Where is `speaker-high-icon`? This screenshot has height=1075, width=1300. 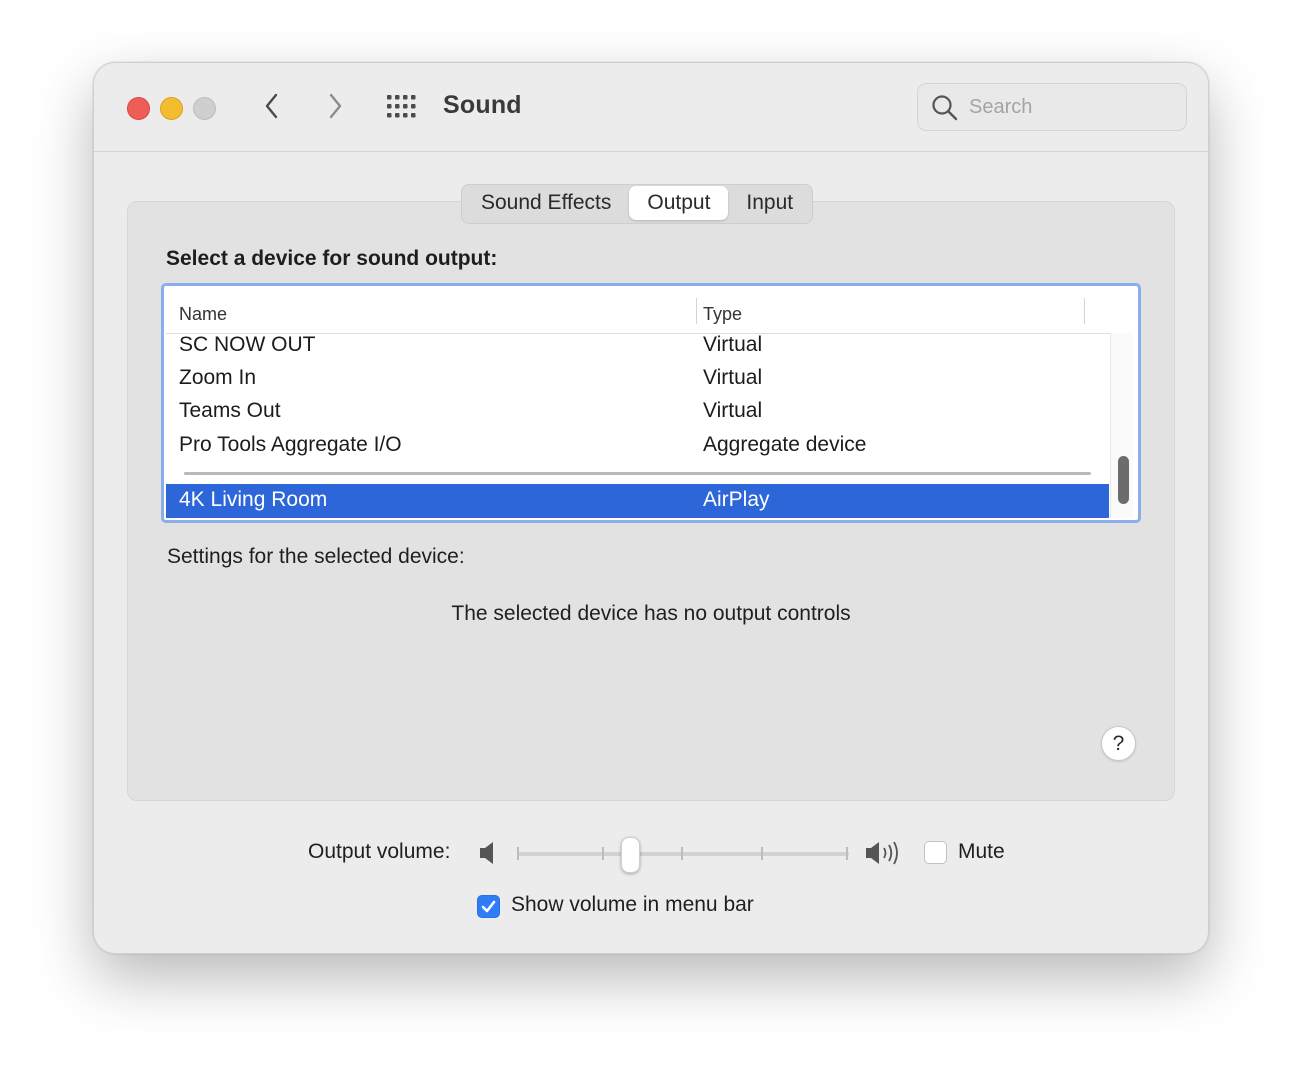 speaker-high-icon is located at coordinates (882, 853).